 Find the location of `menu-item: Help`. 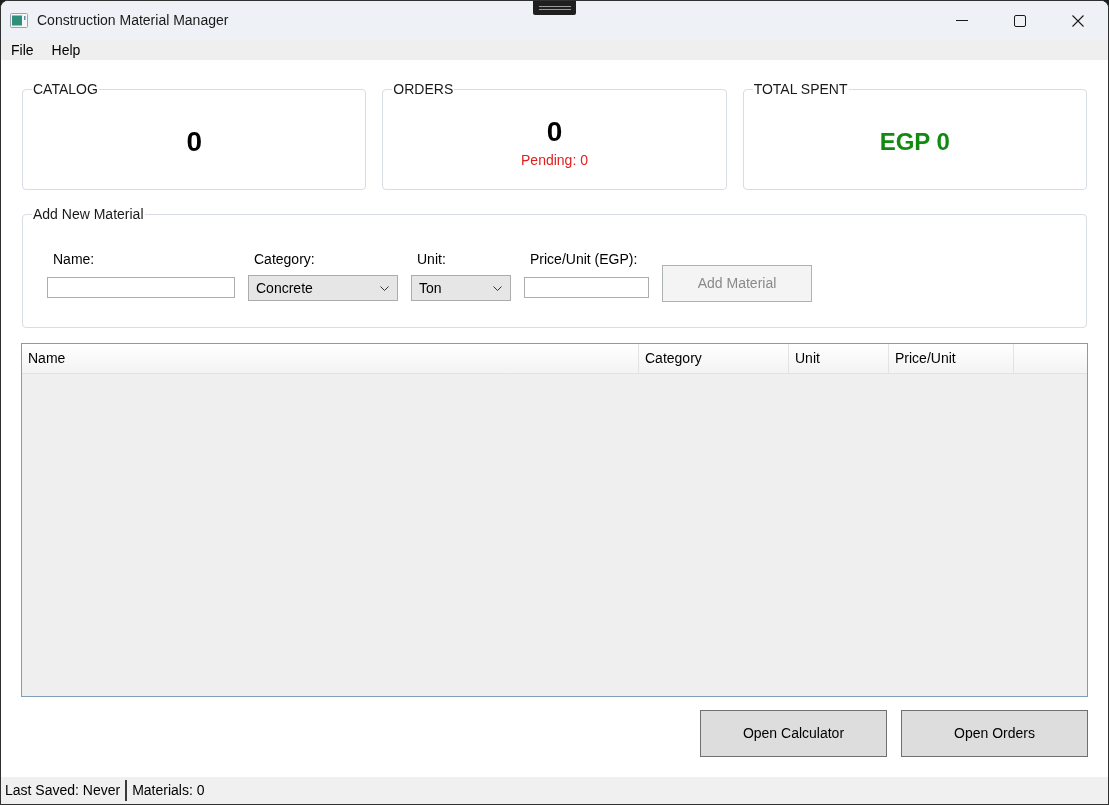

menu-item: Help is located at coordinates (66, 50).